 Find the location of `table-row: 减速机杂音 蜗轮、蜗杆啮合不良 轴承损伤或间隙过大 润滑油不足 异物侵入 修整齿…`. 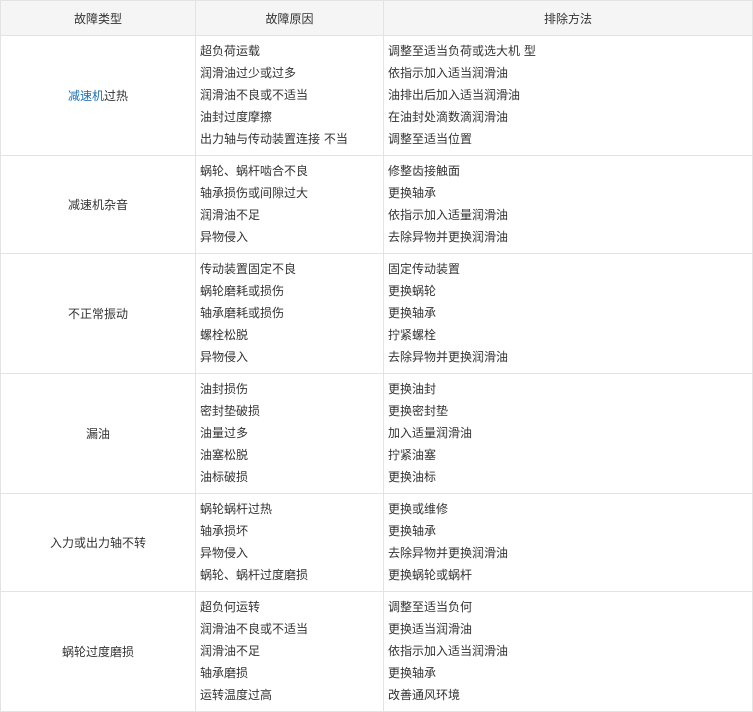

table-row: 减速机杂音 蜗轮、蜗杆啮合不良 轴承损伤或间隙过大 润滑油不足 异物侵入 修整齿… is located at coordinates (376, 204).